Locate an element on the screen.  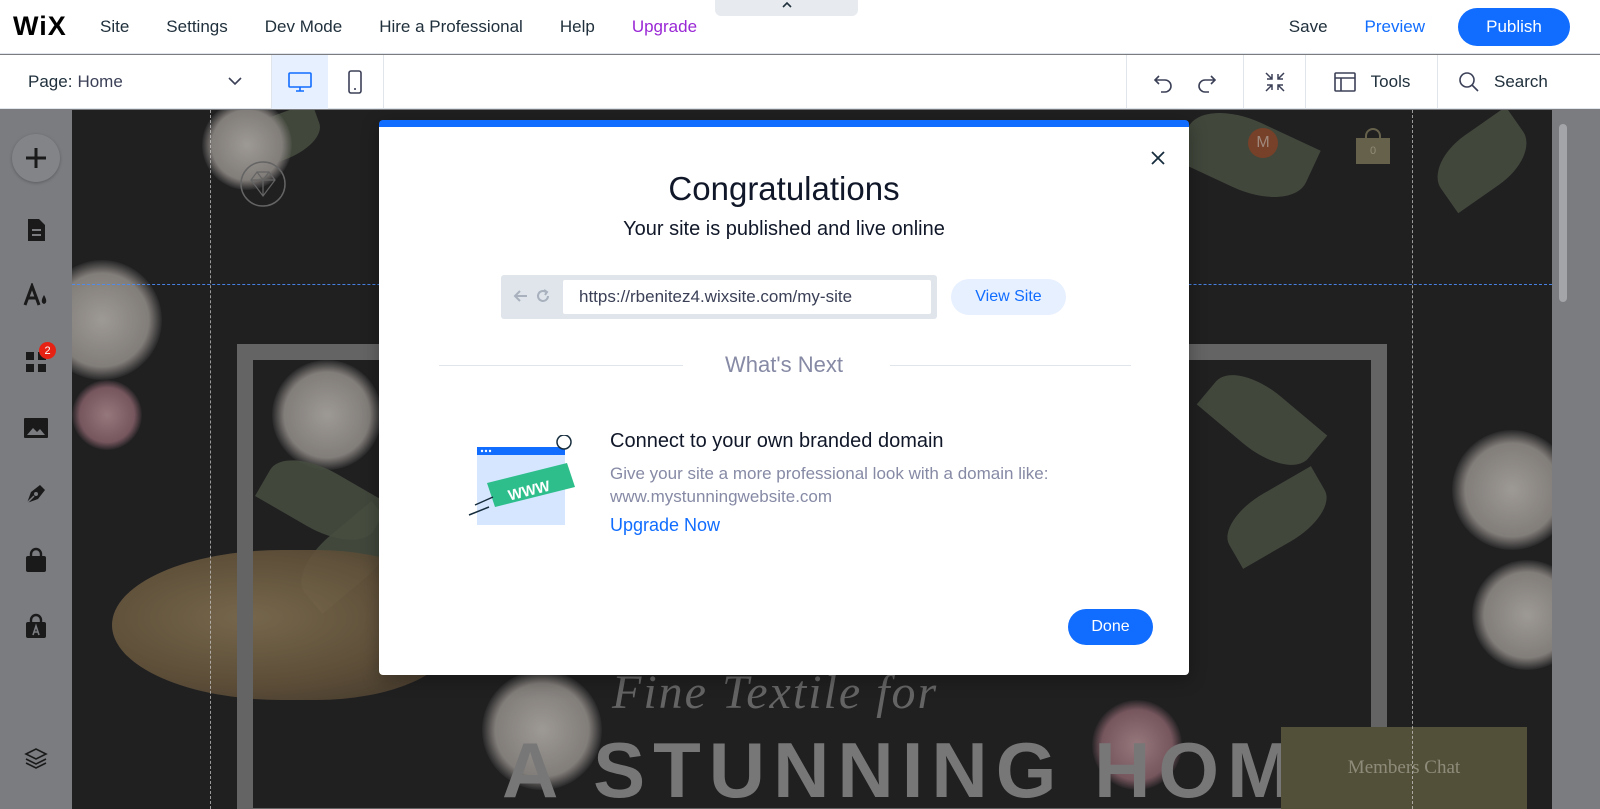
browser-nav is located at coordinates (532, 296).